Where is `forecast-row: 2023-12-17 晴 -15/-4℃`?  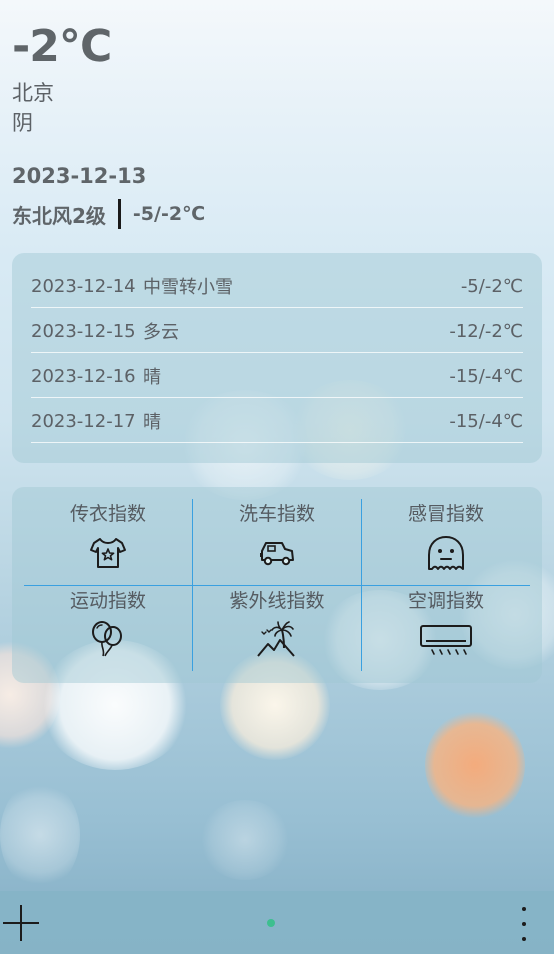
forecast-row: 2023-12-17 晴 -15/-4℃ is located at coordinates (277, 420).